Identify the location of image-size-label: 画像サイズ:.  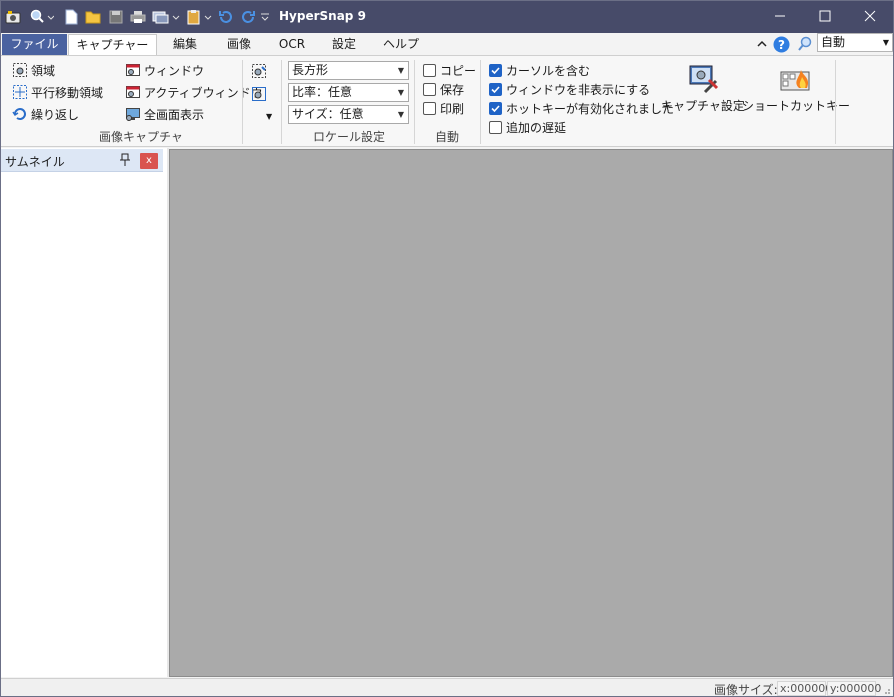
(746, 690).